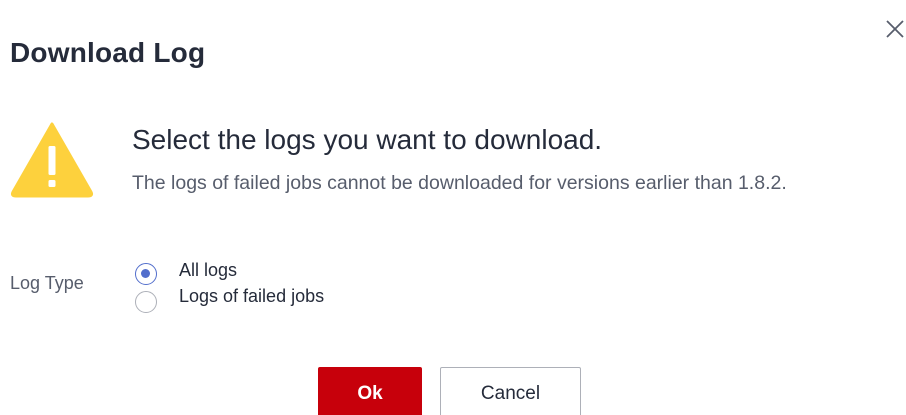 The image size is (906, 415). I want to click on ok-button: Ok, so click(370, 391).